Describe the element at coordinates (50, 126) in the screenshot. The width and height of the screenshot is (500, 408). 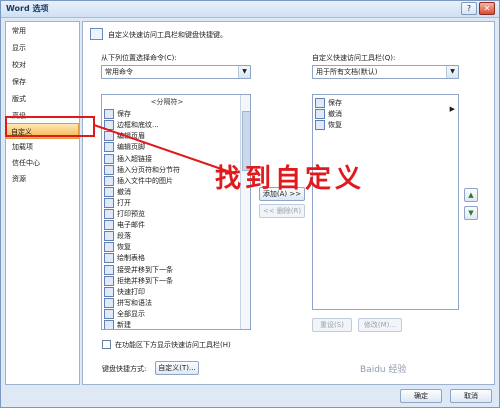
I see `highlight-box` at that location.